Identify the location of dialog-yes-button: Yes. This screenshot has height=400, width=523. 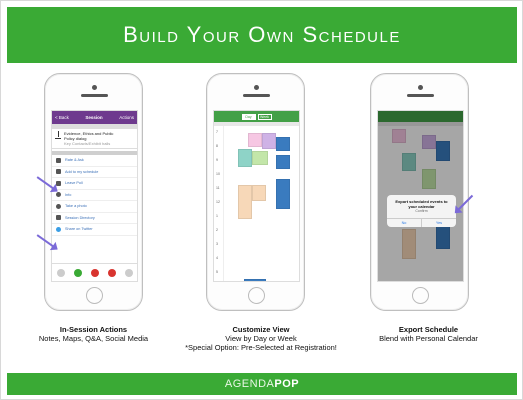
(439, 223).